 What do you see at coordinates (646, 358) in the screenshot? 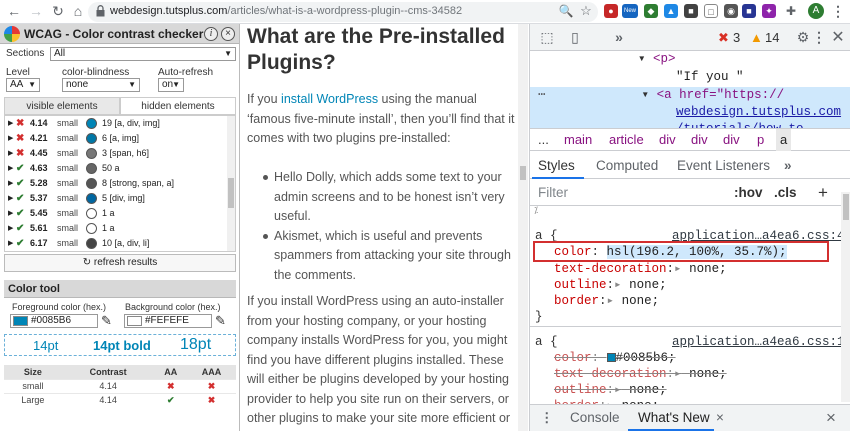
I see `css-prop-value: #0085b6;` at bounding box center [646, 358].